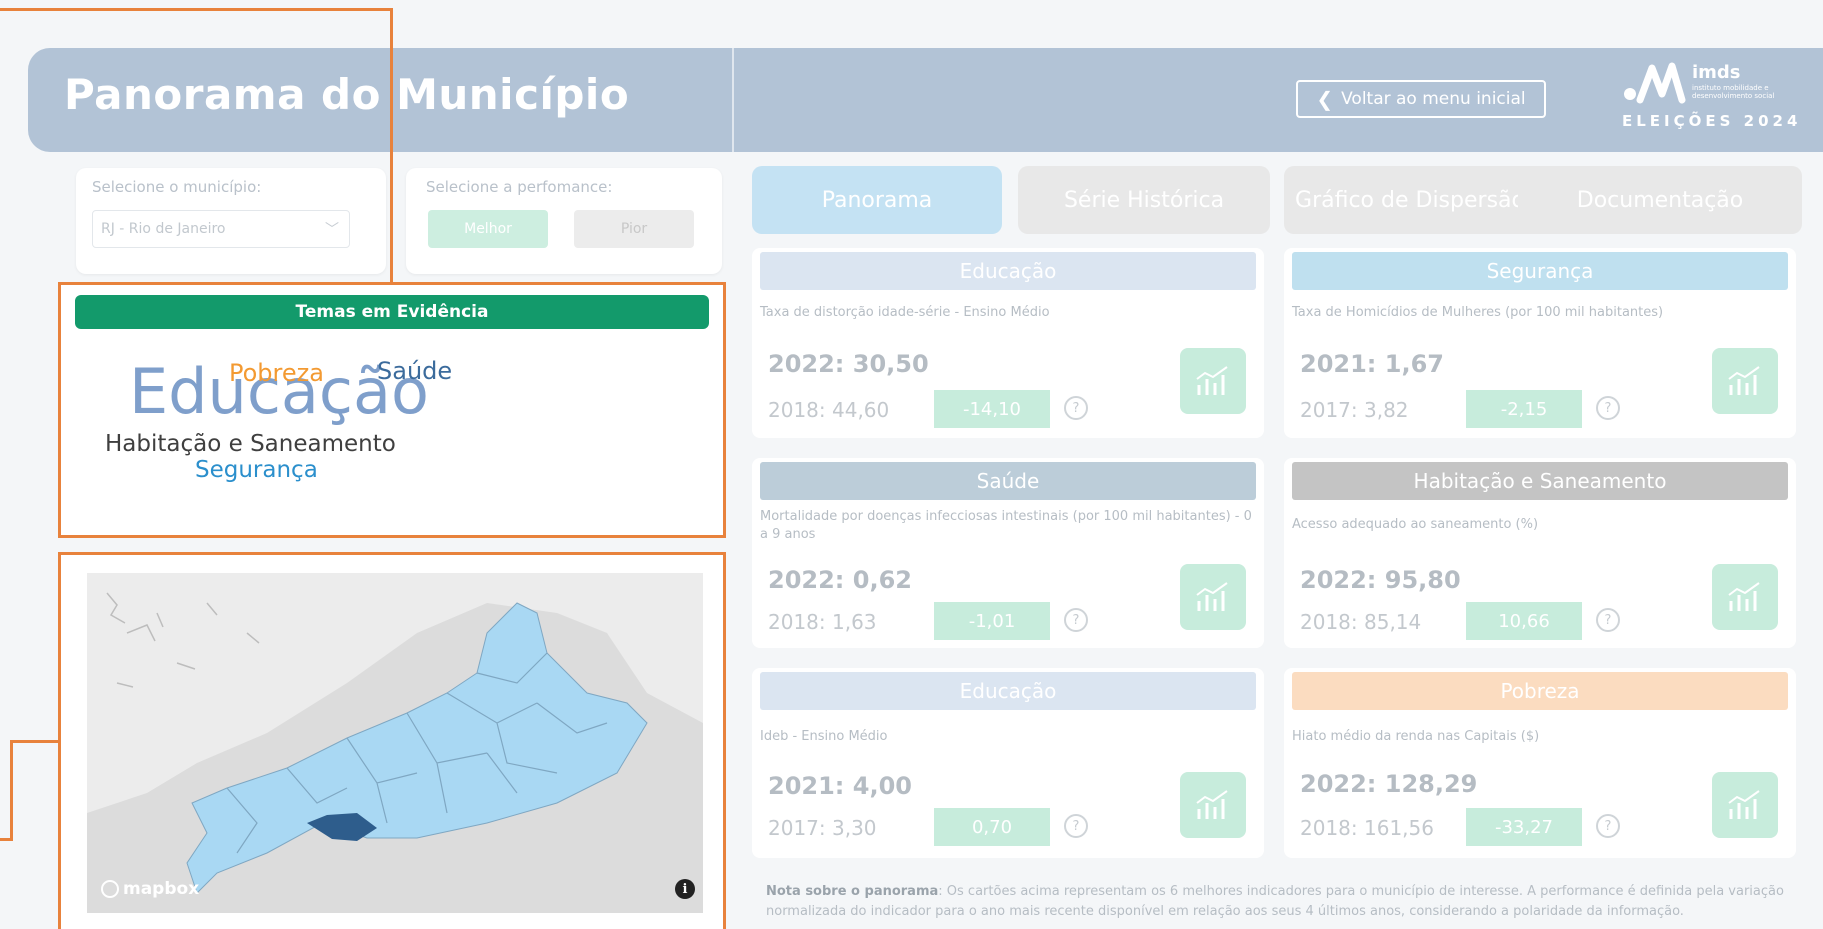  Describe the element at coordinates (1354, 410) in the screenshot. I see `card-previous-value: 2017: 3,82` at that location.